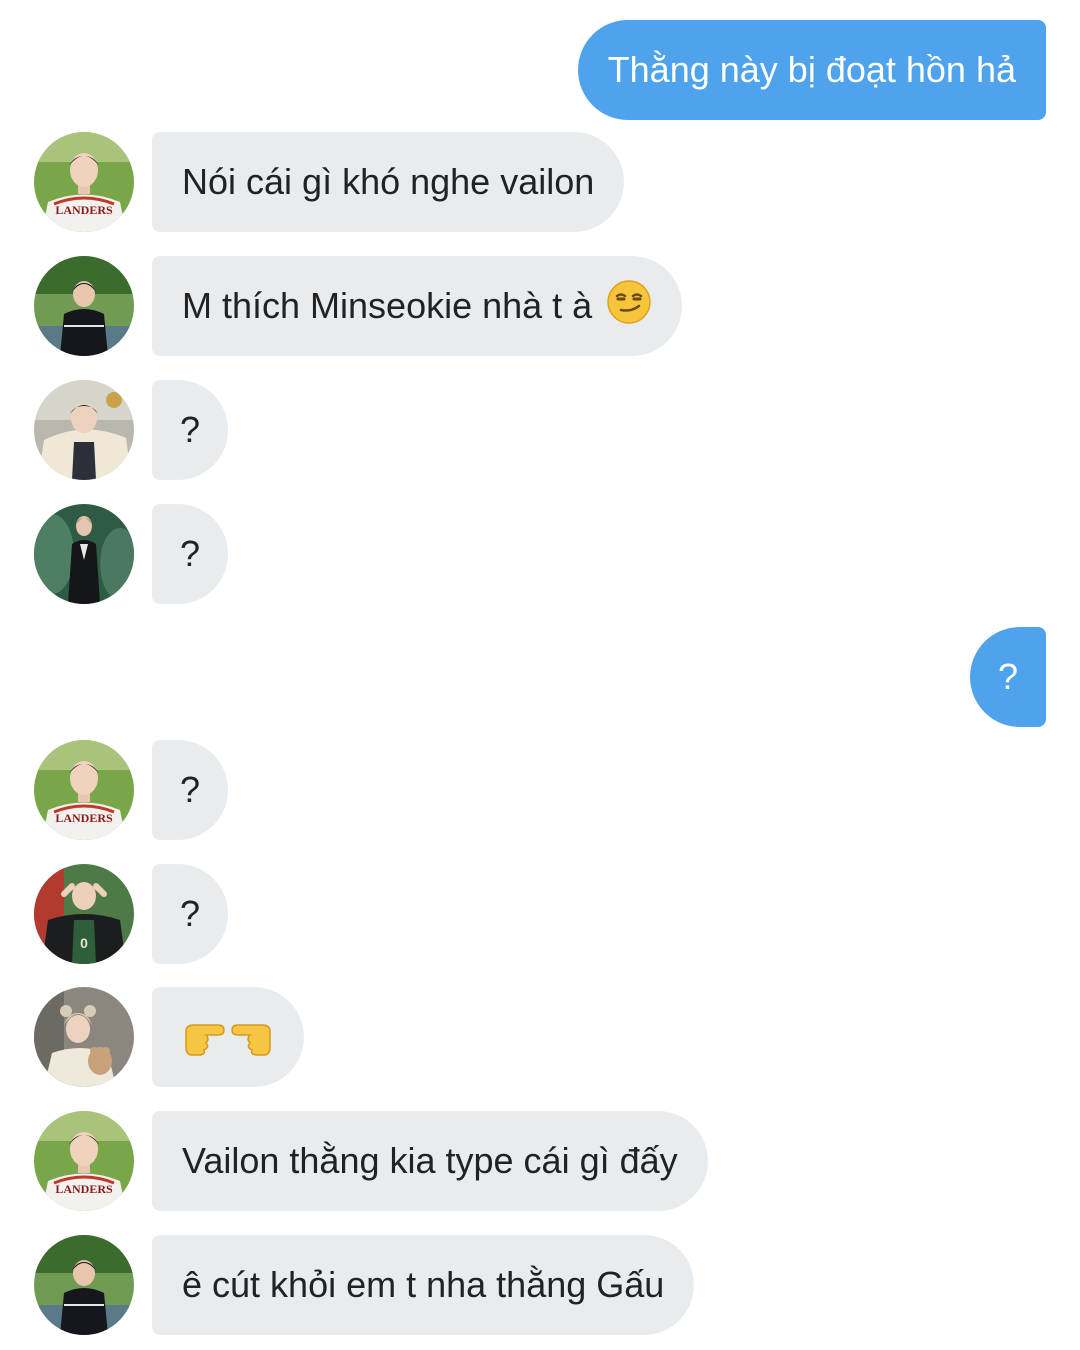  I want to click on message-bubble-outgoing: ?, so click(1007, 677).